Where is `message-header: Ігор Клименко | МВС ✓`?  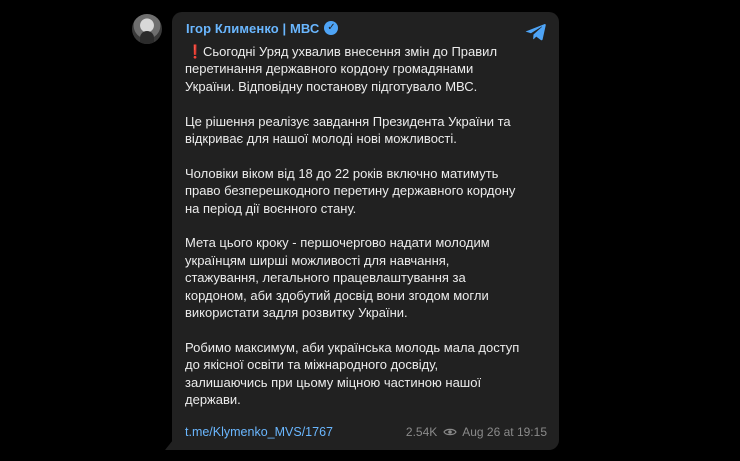
message-header: Ігор Клименко | МВС ✓ is located at coordinates (366, 28).